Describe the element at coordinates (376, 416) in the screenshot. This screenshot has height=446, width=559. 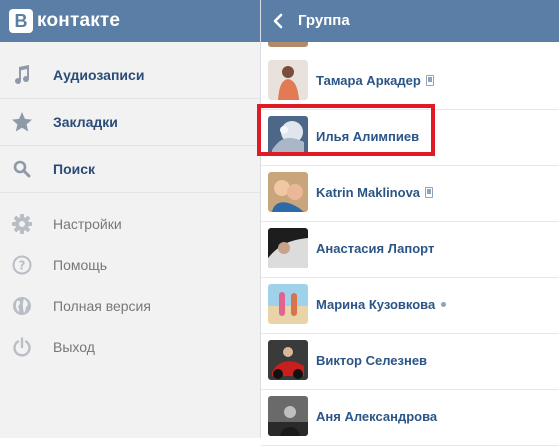
I see `member-name: Аня Александрова` at that location.